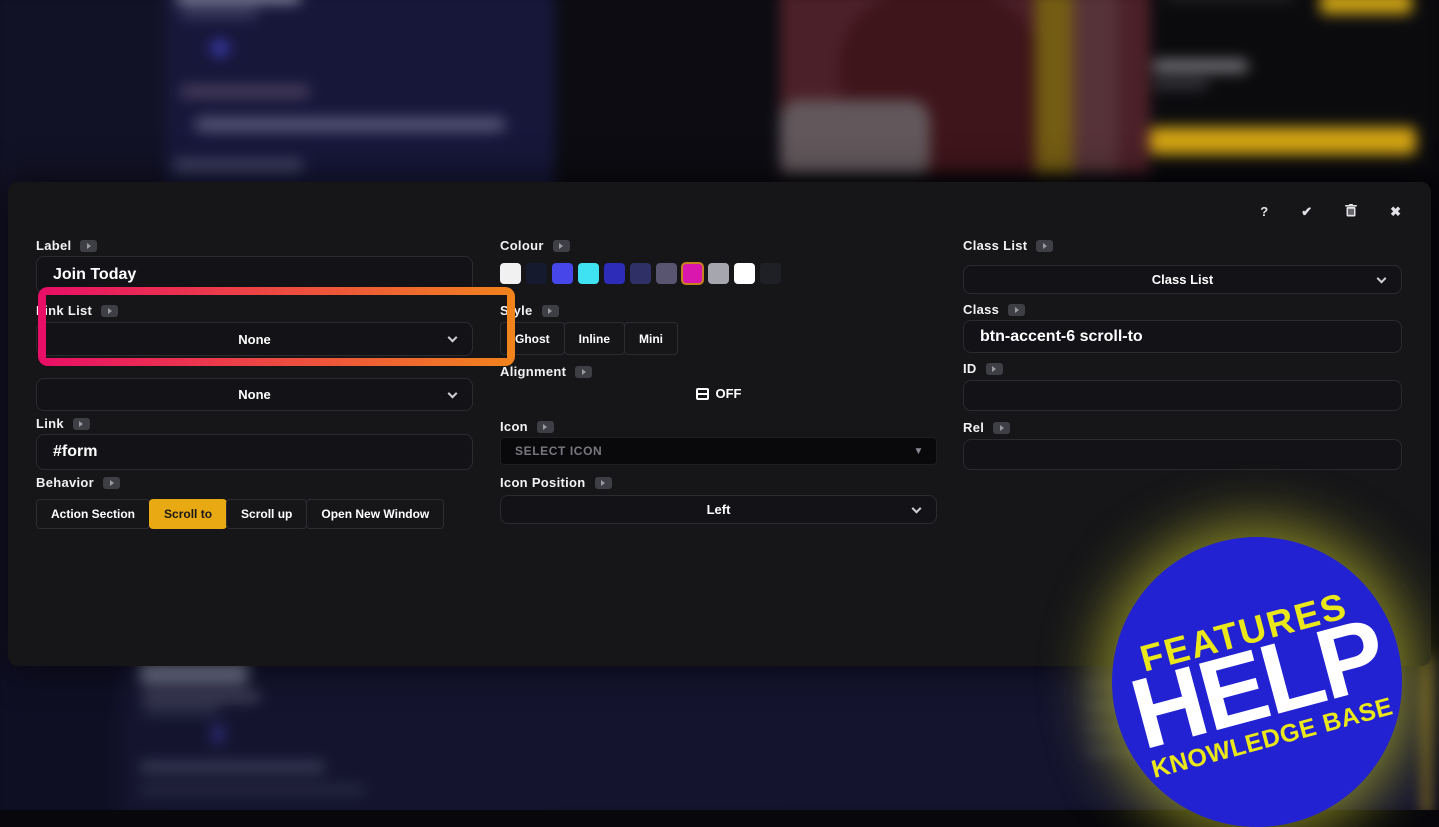 This screenshot has width=1439, height=827. What do you see at coordinates (692, 273) in the screenshot?
I see `color-swatch-selected` at bounding box center [692, 273].